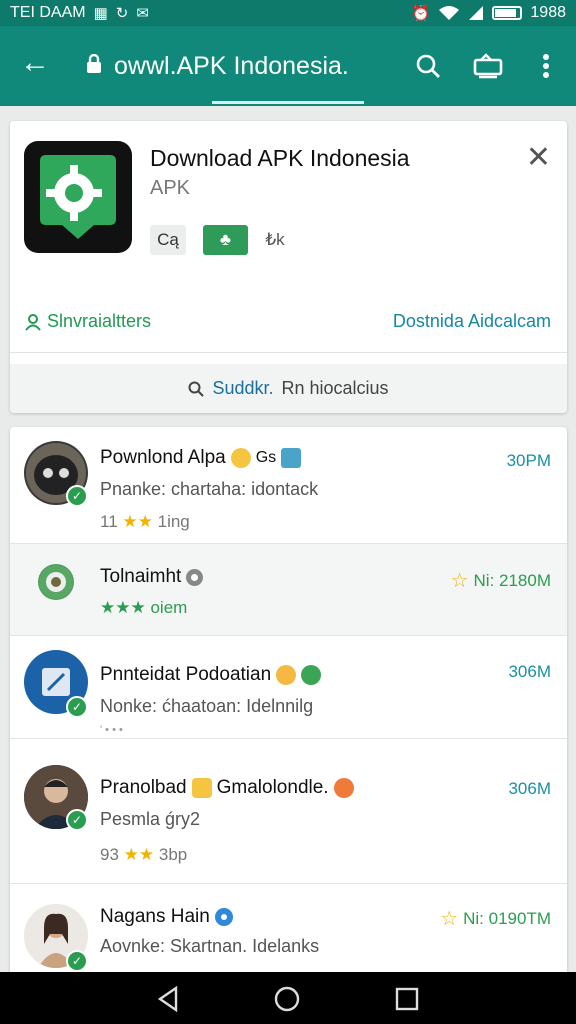 The image size is (576, 1024). What do you see at coordinates (288, 13) in the screenshot?
I see `status-bar: TEI DAAM ▦ ↻ ✉ ⏰ 1988` at bounding box center [288, 13].